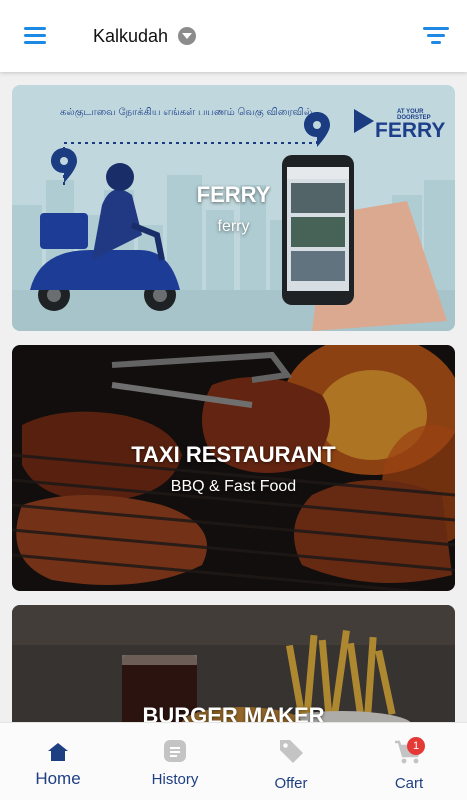  What do you see at coordinates (436, 36) in the screenshot?
I see `filter-icon` at bounding box center [436, 36].